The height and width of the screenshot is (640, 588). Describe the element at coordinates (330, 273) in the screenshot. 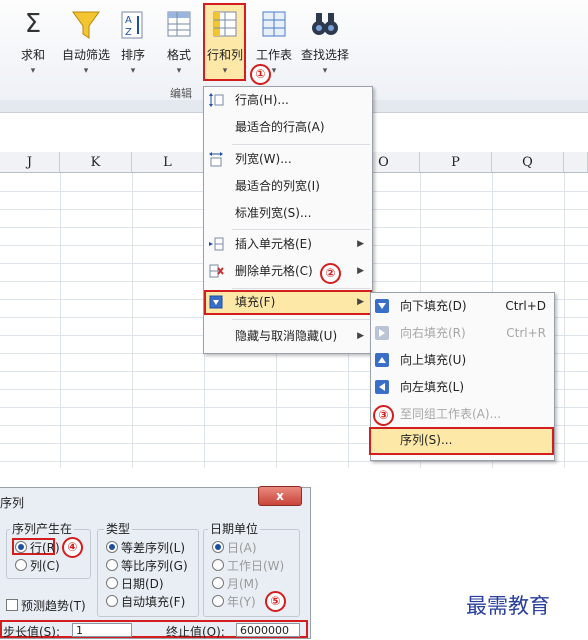

I see `marker-2: ②` at that location.